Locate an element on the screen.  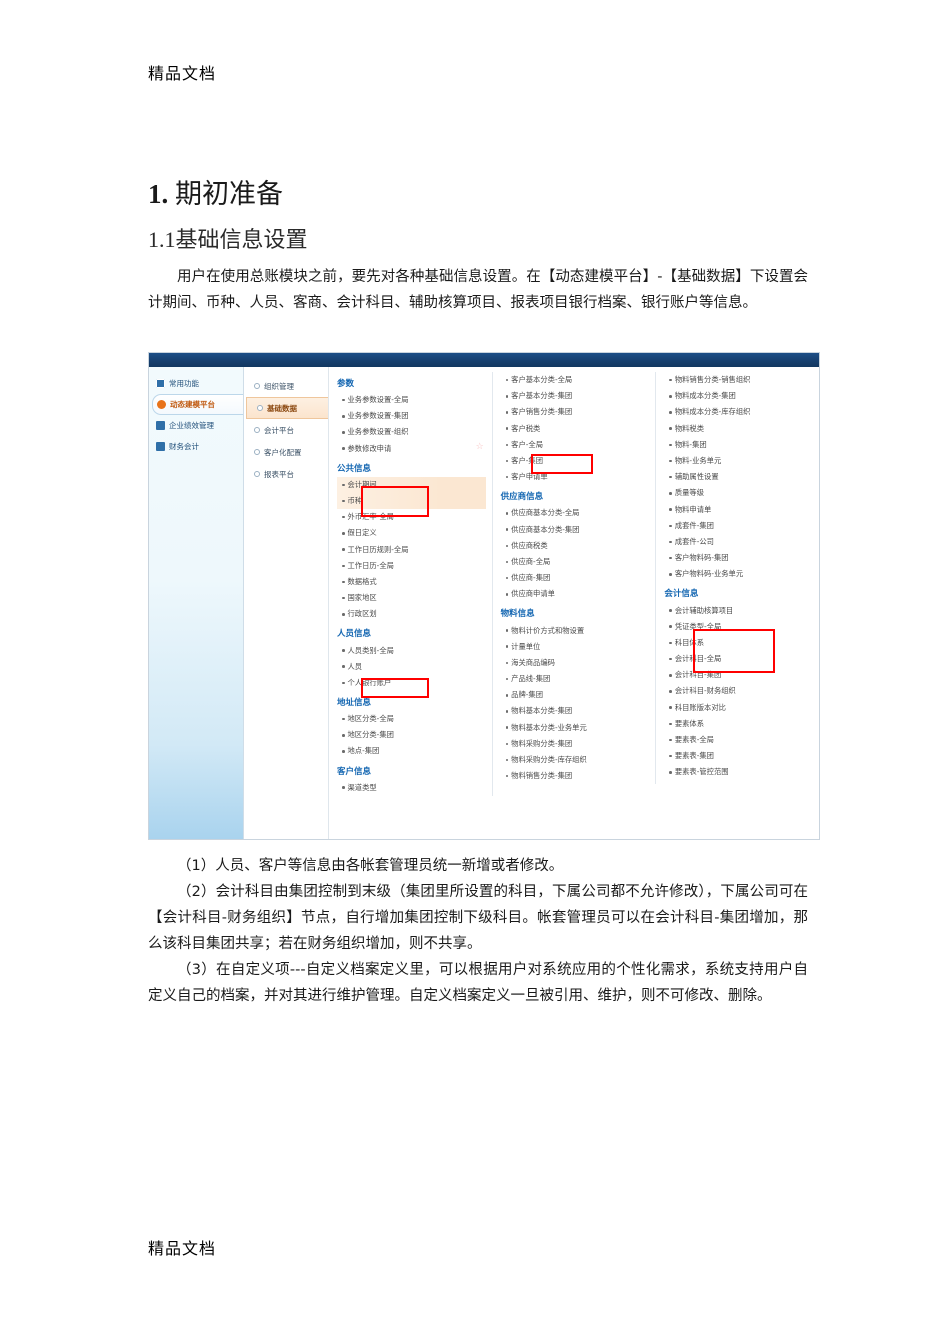
link-item-label: 成套件-集团 is located at coordinates (694, 525).